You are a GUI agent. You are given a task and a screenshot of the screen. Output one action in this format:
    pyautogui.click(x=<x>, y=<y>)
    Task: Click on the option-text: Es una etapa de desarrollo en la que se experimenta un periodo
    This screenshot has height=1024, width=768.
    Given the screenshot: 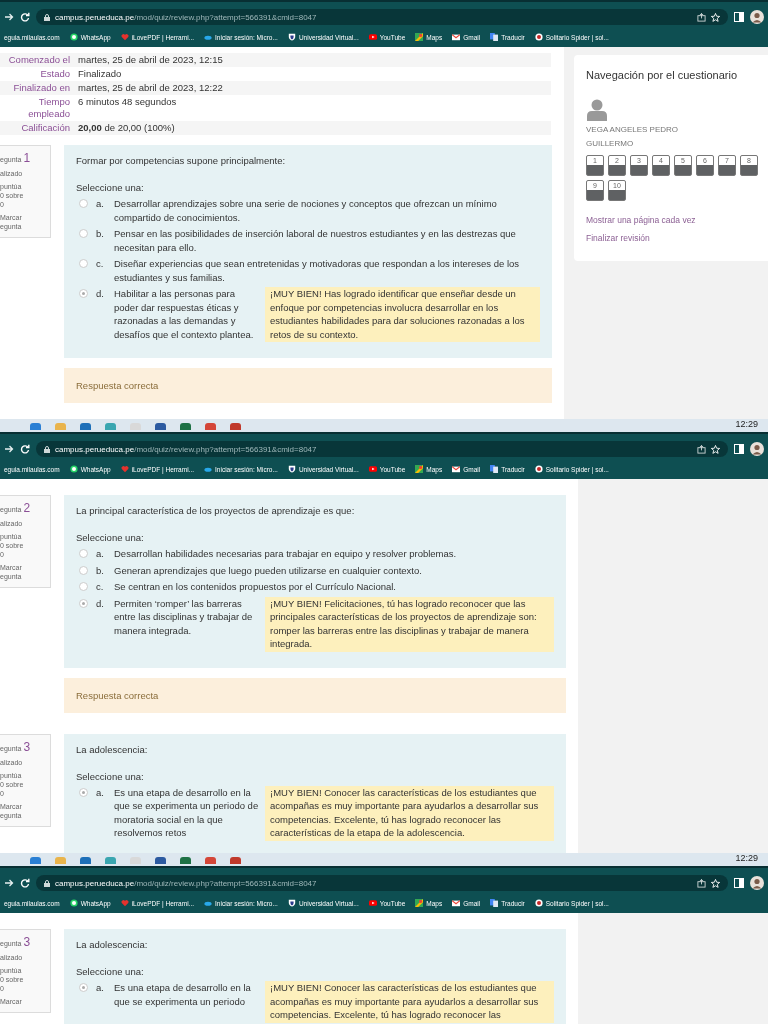 What is the action you would take?
    pyautogui.click(x=183, y=994)
    